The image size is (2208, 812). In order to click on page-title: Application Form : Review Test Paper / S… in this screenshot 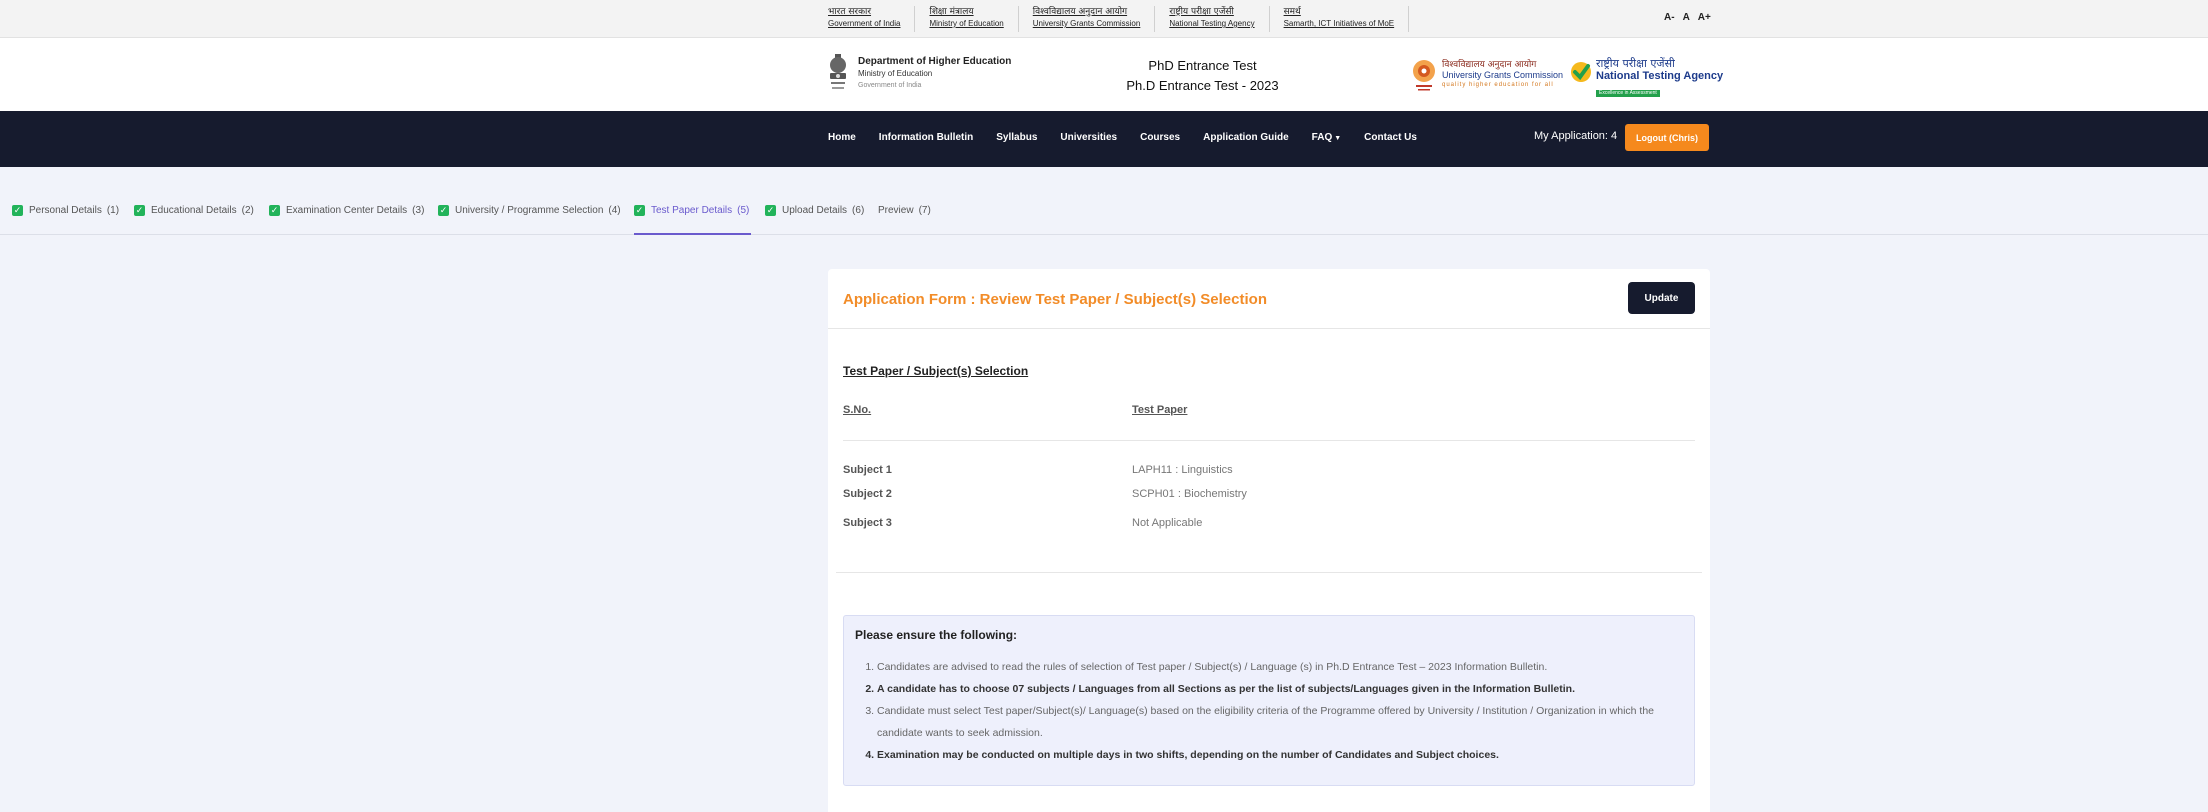, I will do `click(1055, 299)`.